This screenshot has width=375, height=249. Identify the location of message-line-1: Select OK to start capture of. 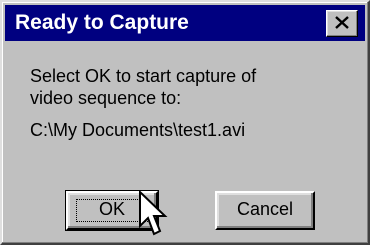
(143, 76).